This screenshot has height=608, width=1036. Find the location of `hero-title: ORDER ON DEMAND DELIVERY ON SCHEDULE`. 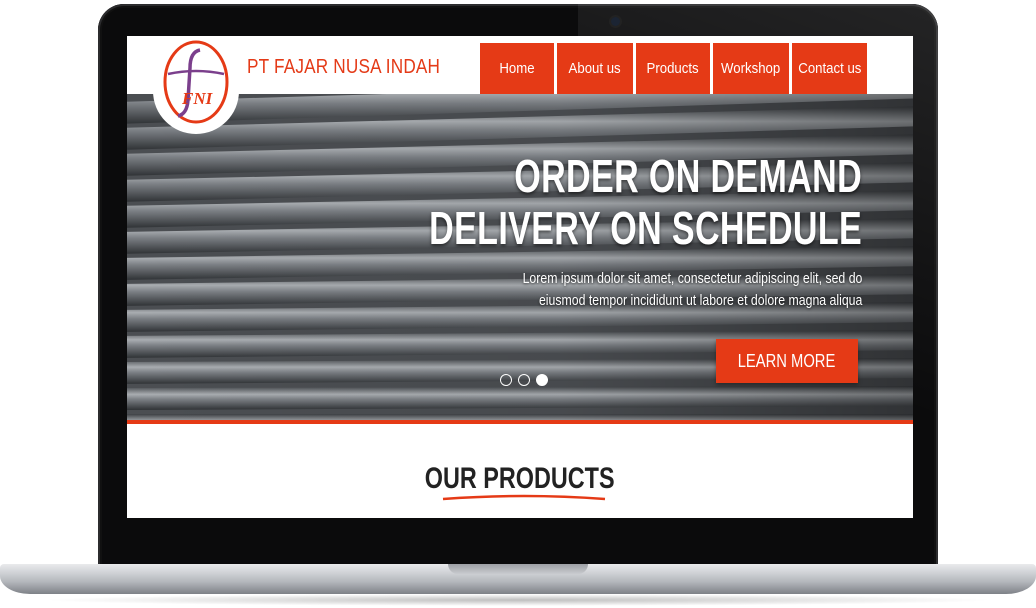

hero-title: ORDER ON DEMAND DELIVERY ON SCHEDULE is located at coordinates (645, 202).